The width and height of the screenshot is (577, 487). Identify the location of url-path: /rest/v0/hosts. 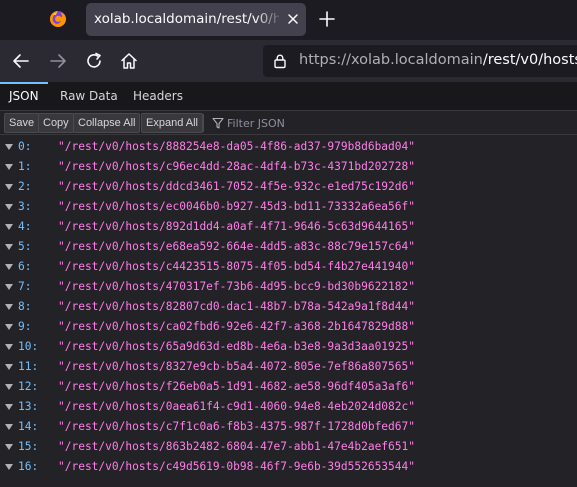
(529, 60).